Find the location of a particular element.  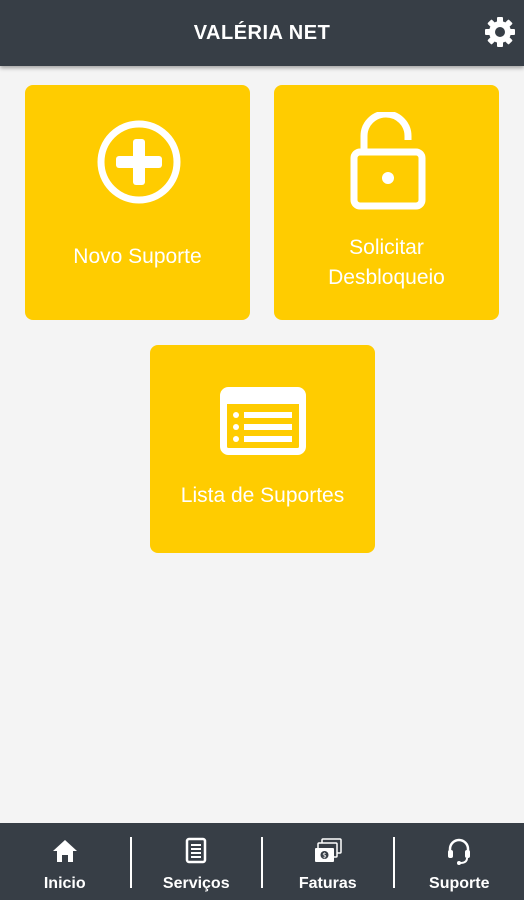

label-line-1: Solicitar is located at coordinates (386, 247).